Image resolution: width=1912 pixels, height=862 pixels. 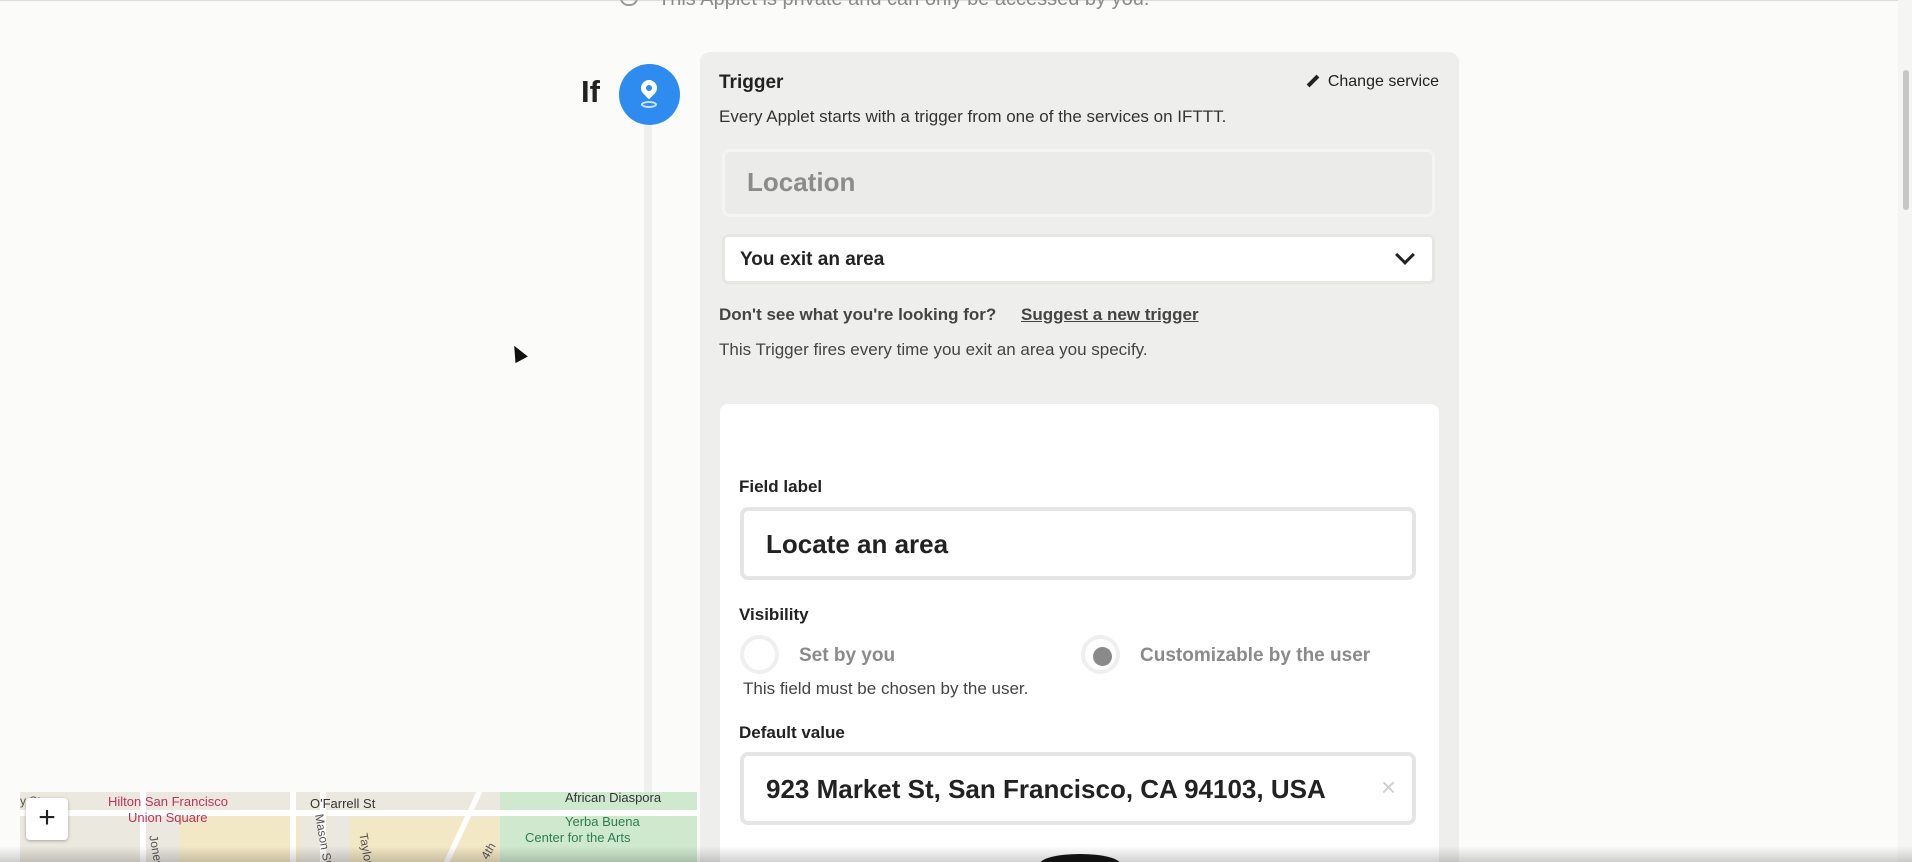 I want to click on field-label-value: Locate an area, so click(x=857, y=544).